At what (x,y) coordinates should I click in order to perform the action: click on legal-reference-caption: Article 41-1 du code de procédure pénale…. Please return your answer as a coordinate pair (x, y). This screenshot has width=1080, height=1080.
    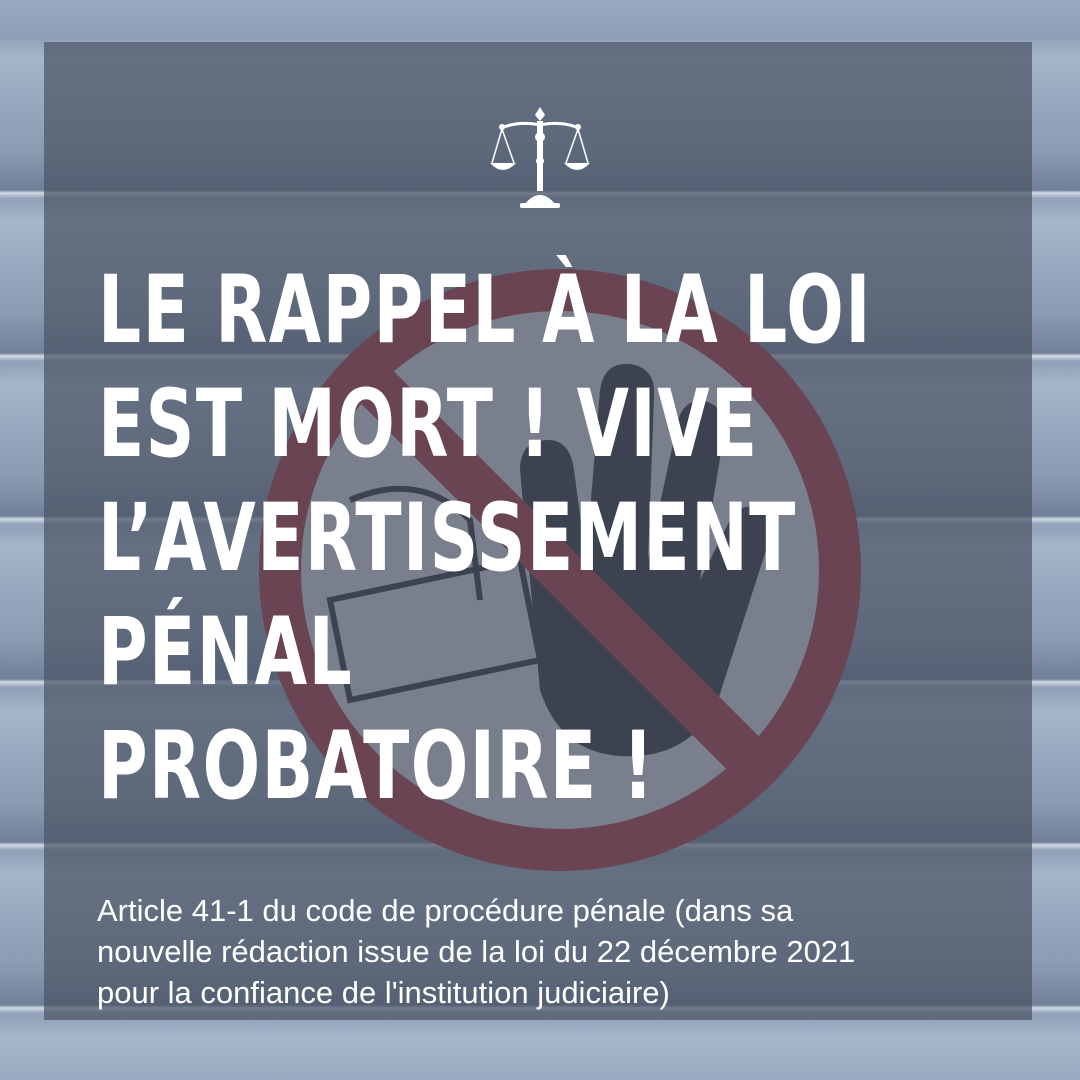
    Looking at the image, I should click on (542, 951).